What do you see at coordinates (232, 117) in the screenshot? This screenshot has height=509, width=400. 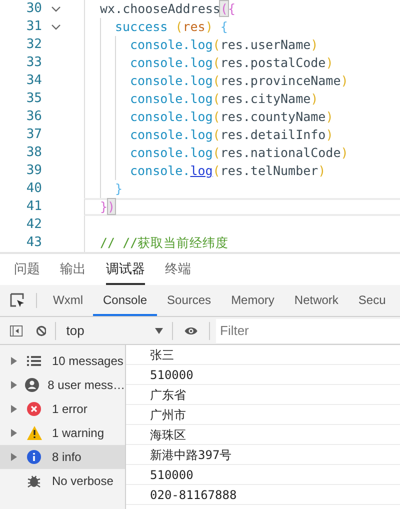 I see `code-line: console.log(res.countyName)` at bounding box center [232, 117].